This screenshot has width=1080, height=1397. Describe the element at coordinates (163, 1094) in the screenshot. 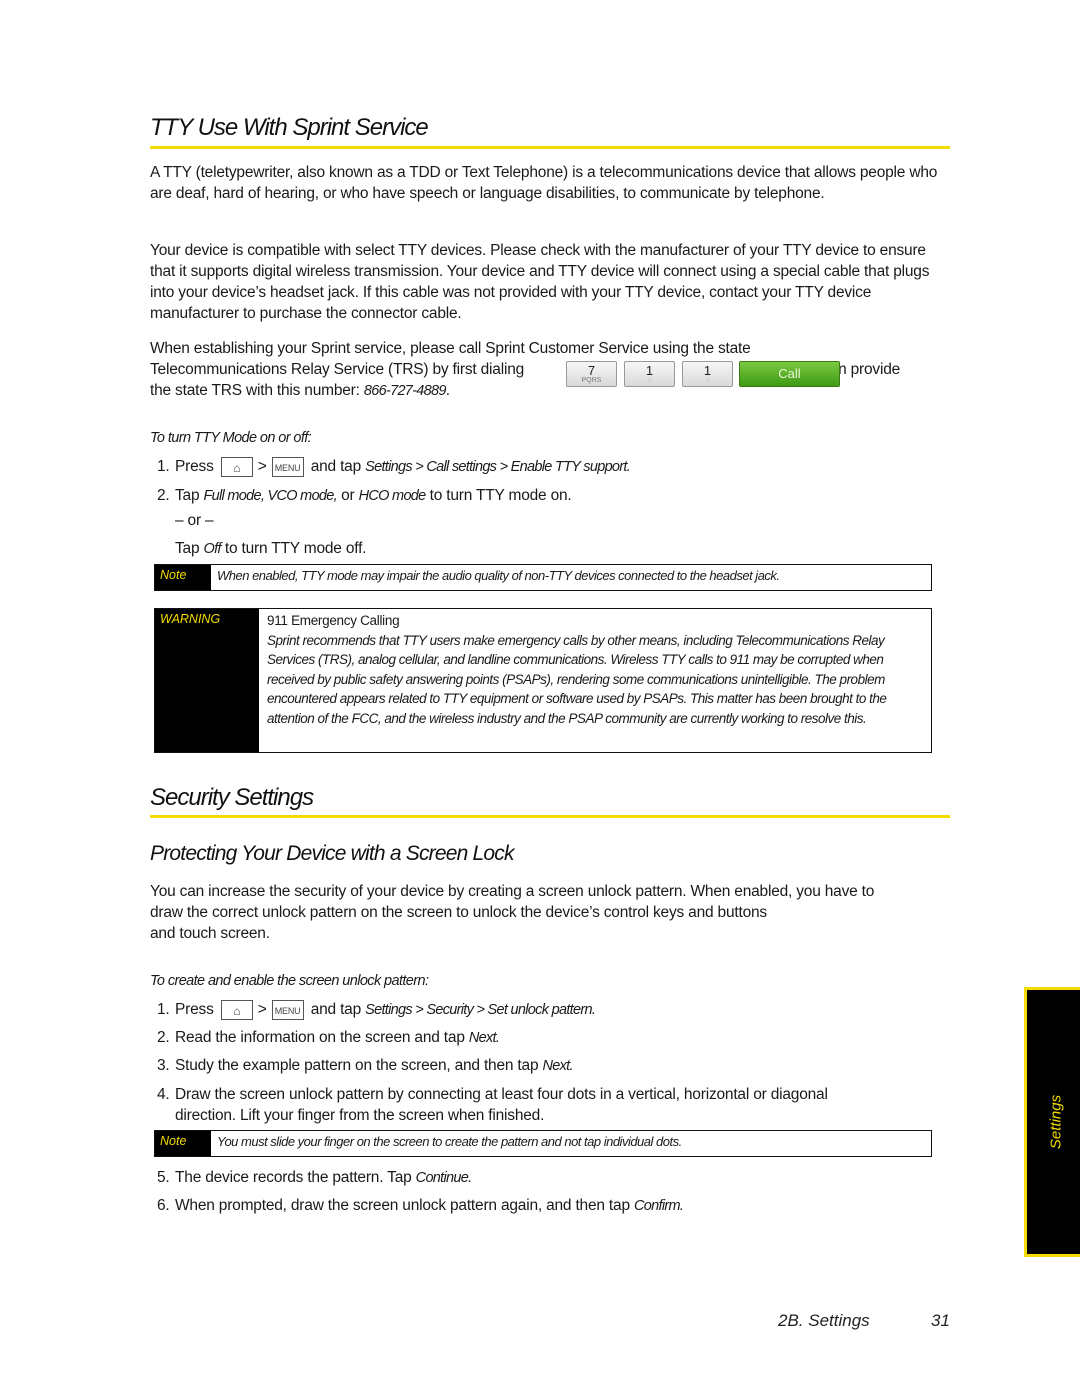

I see `step-number: 4.` at that location.